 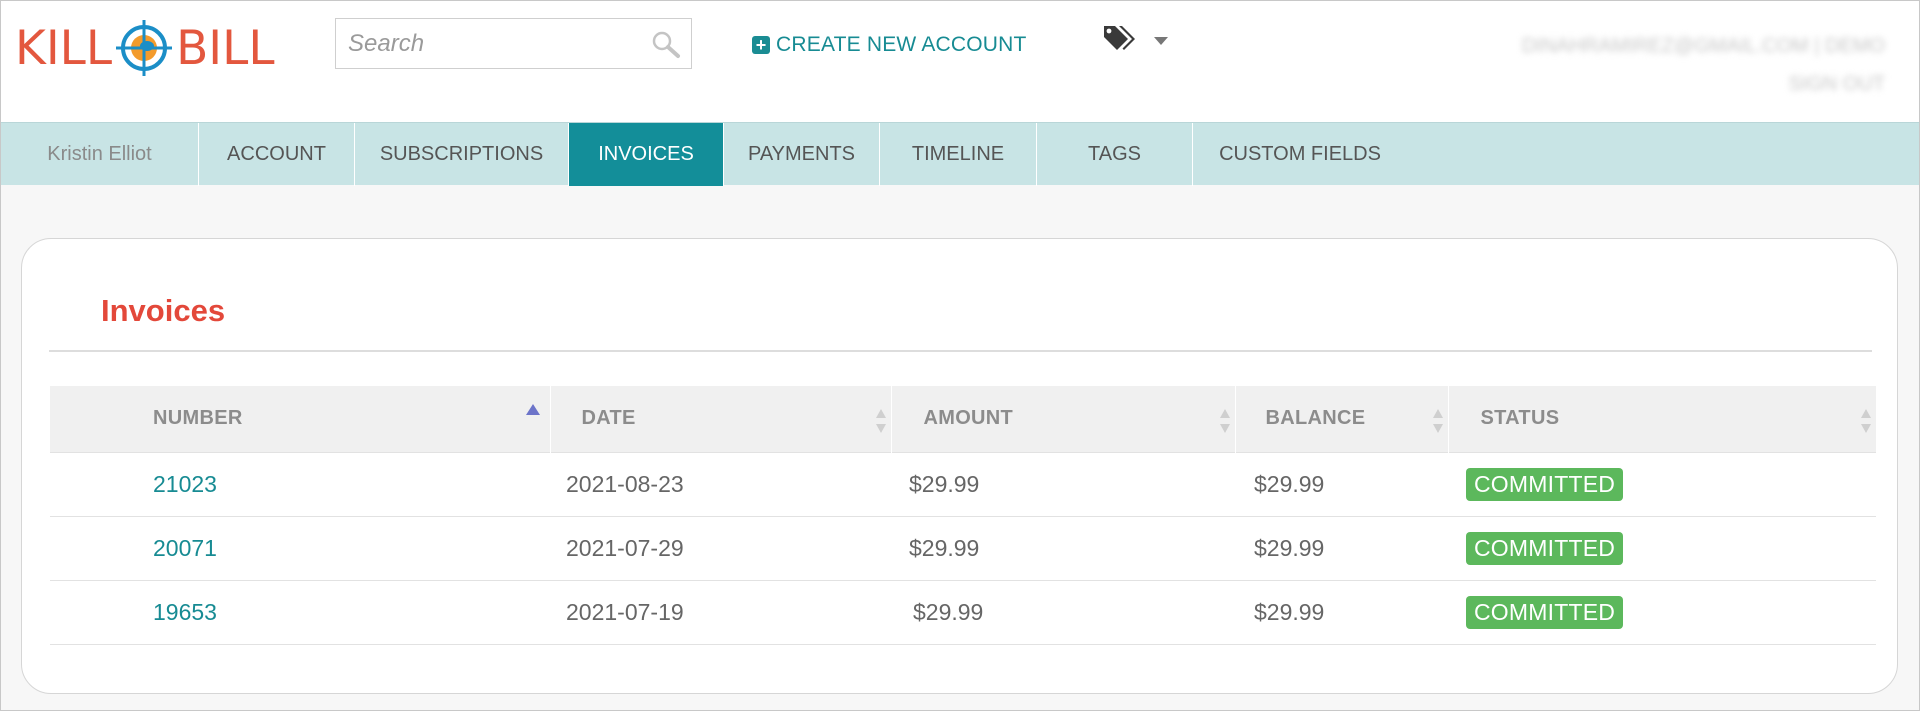 I want to click on invoice-number-link: 20071, so click(x=185, y=548).